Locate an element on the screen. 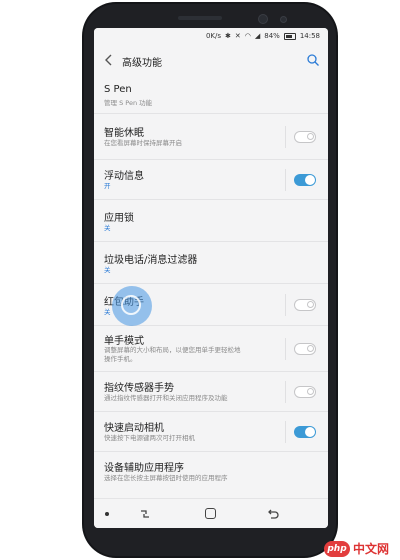 The width and height of the screenshot is (400, 560). setting-one-handed-mode: 单手模式 调整屏幕的大小和布局，以便您用单手更轻松地 操作手机。 is located at coordinates (211, 349).